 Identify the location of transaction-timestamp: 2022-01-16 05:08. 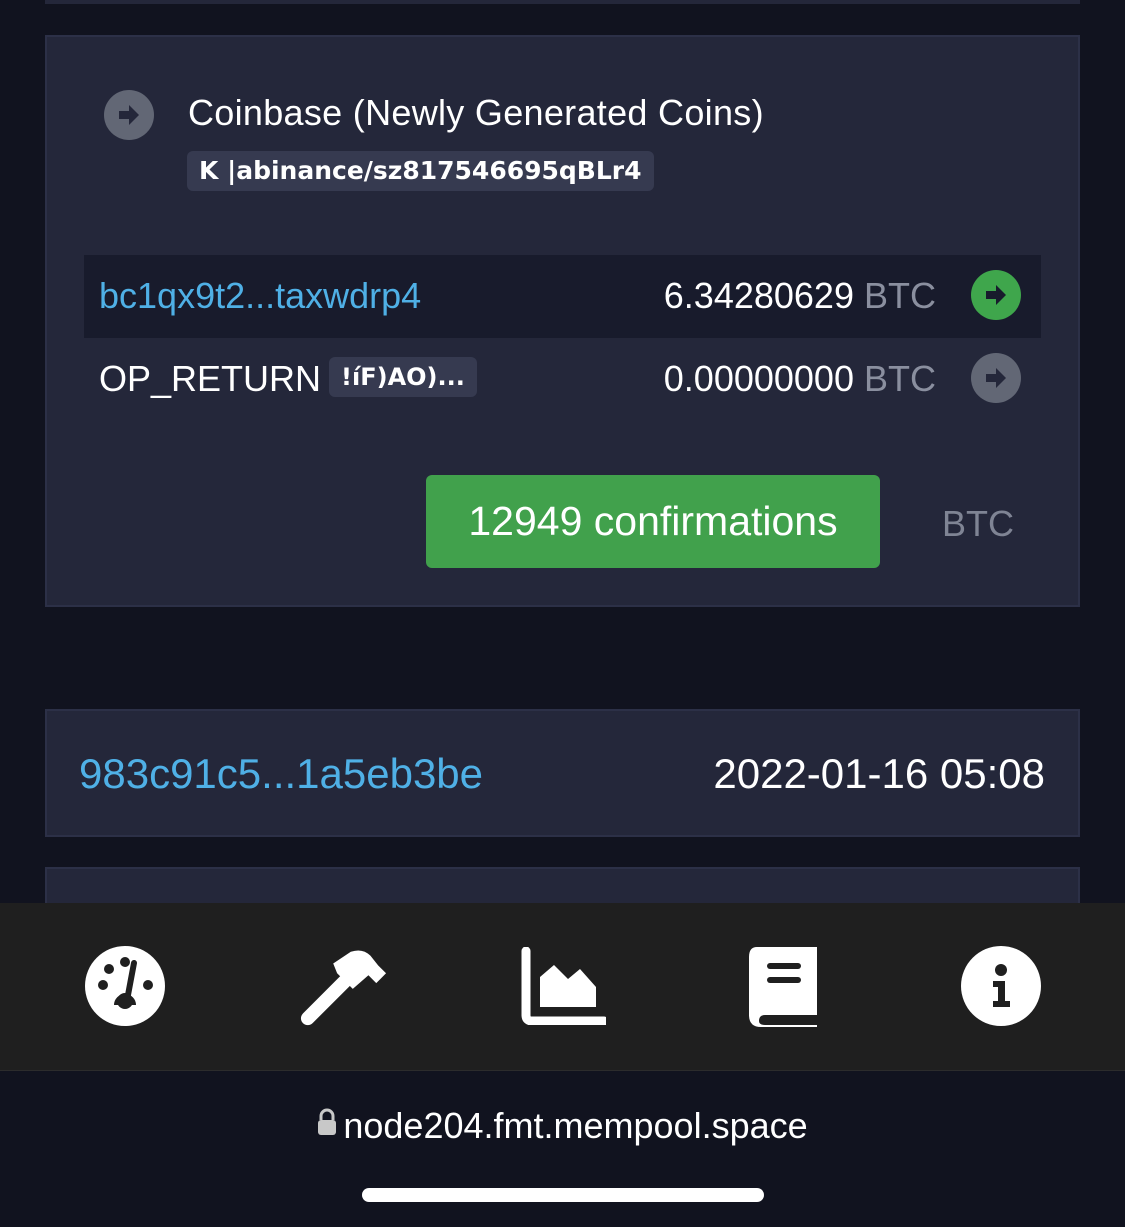
(879, 773).